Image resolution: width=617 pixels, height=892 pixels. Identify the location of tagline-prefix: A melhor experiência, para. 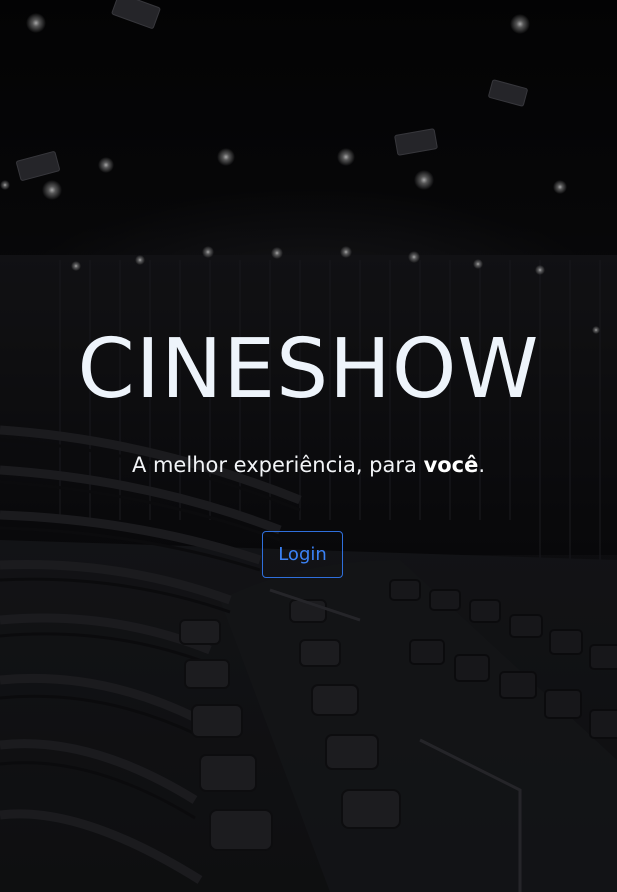
(277, 465).